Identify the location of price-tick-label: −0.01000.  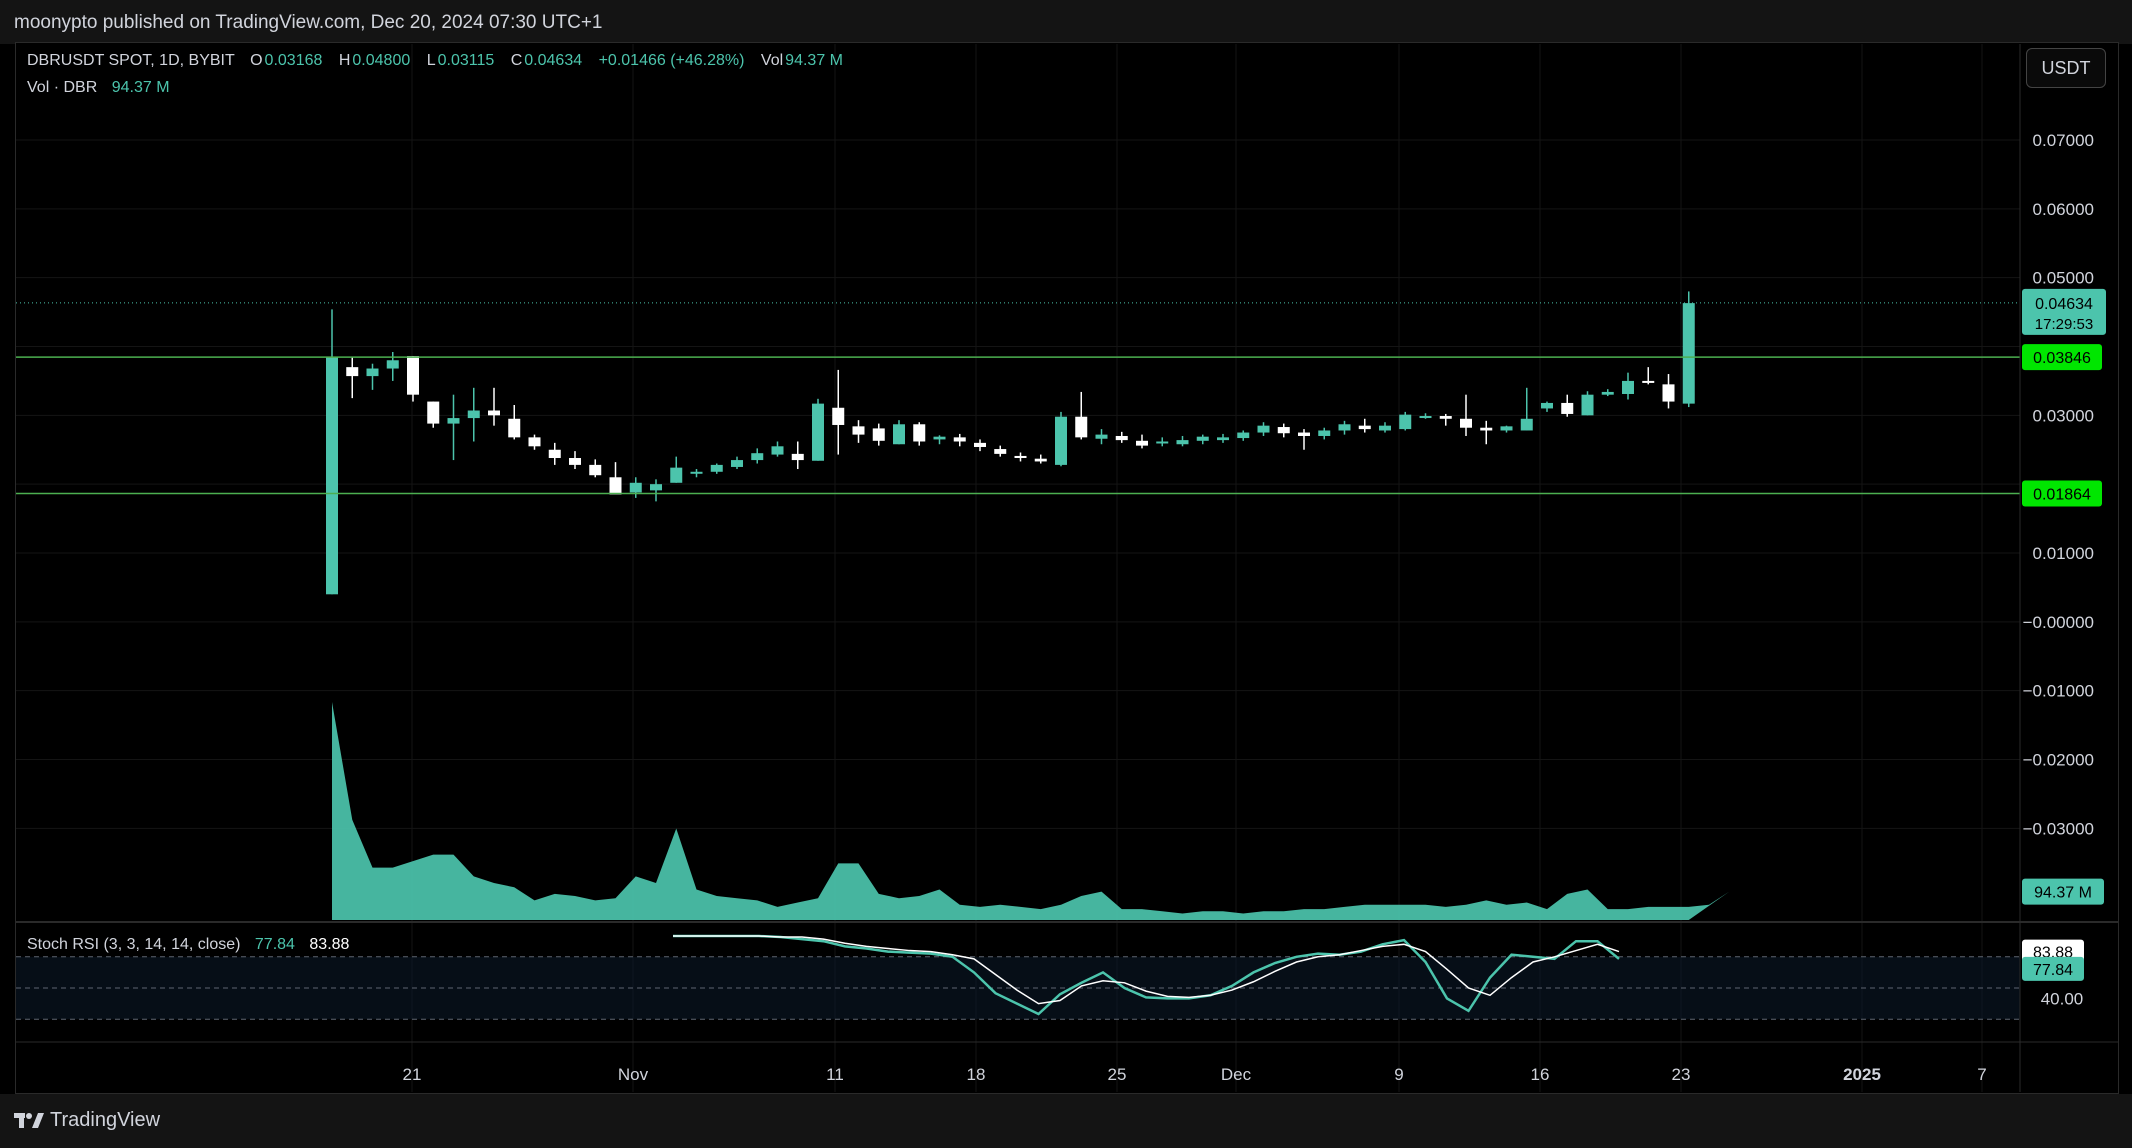
(2058, 691).